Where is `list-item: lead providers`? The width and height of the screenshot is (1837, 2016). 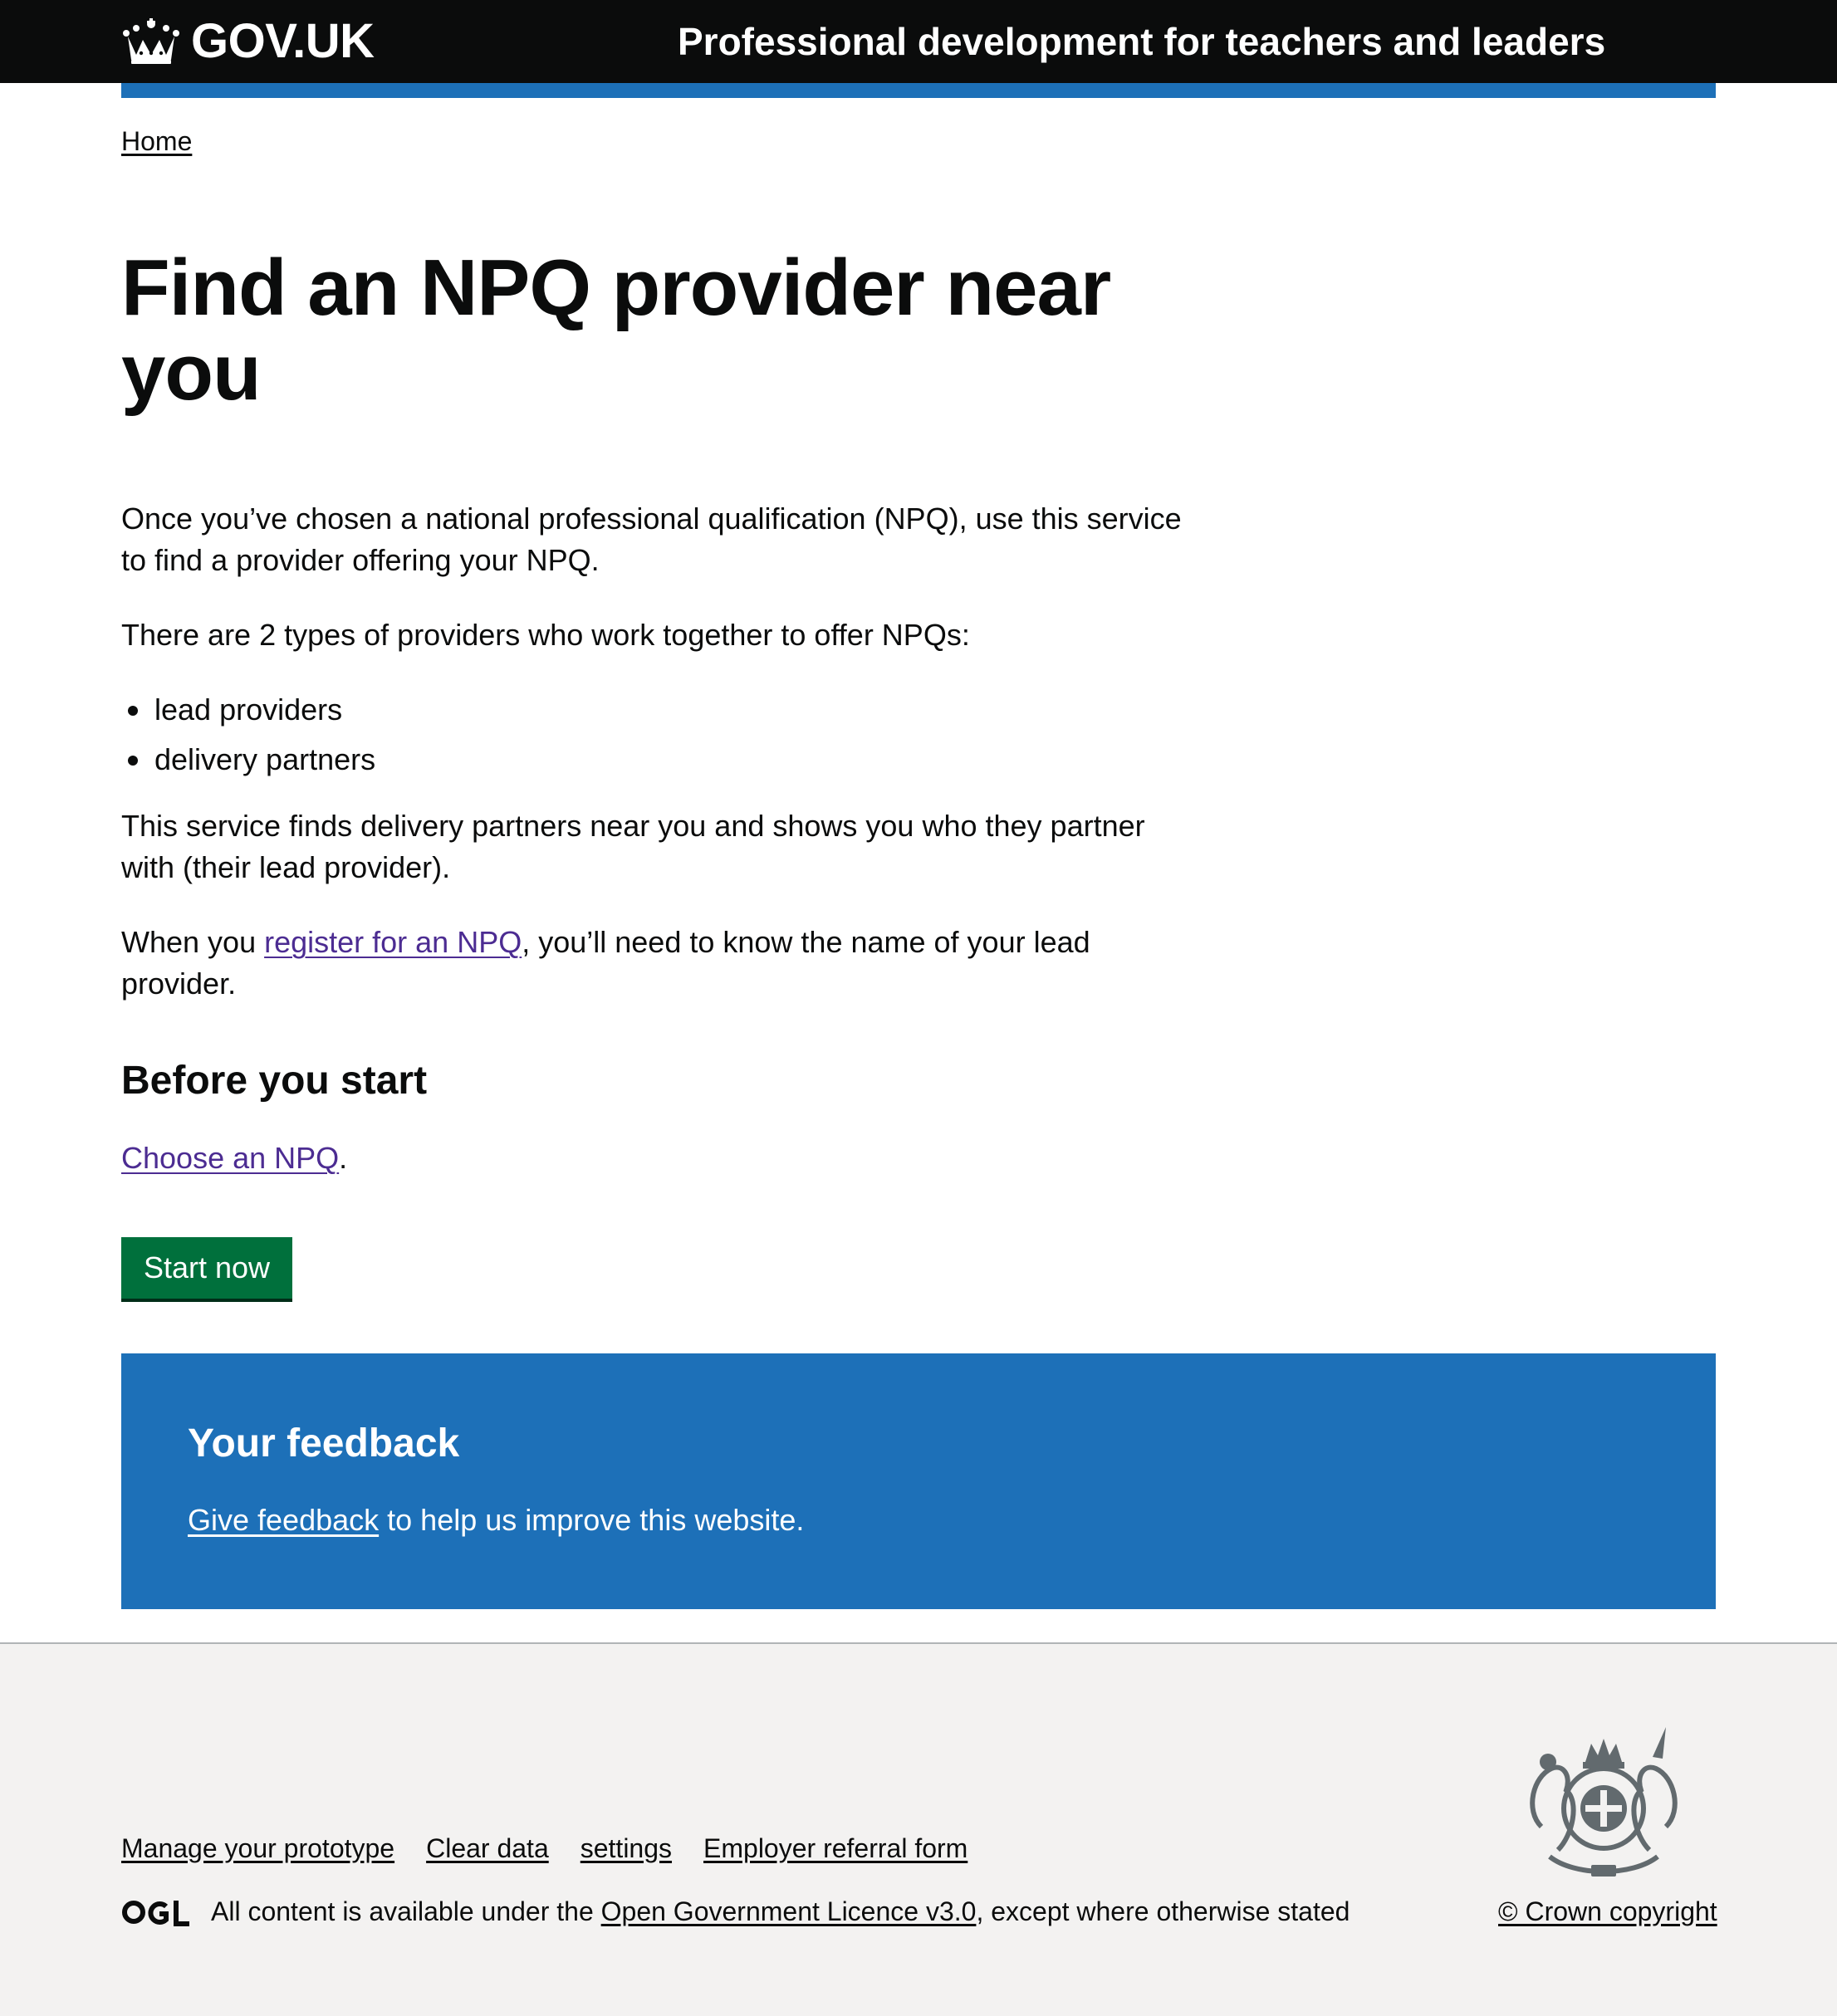 list-item: lead providers is located at coordinates (652, 710).